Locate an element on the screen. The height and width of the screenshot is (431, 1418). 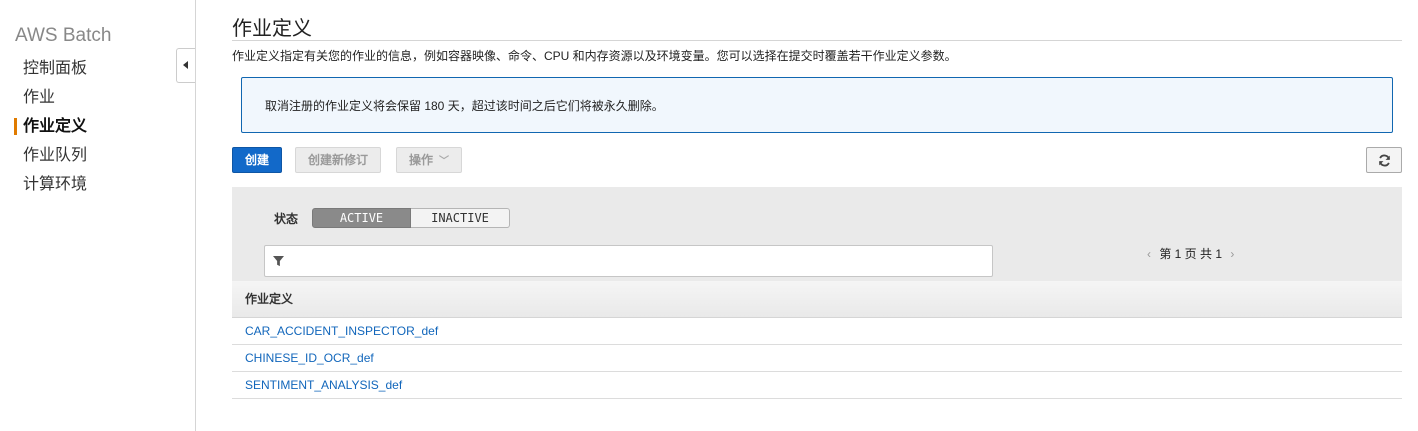
search-input is located at coordinates (636, 262).